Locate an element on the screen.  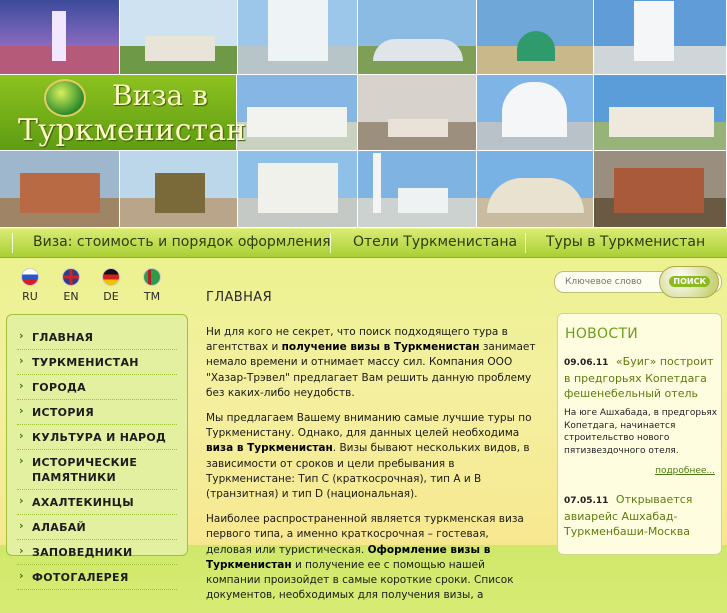
menu-item-monuments: ИСТОРИЧЕСКИЕ ПАМЯТНИКИ is located at coordinates (97, 470).